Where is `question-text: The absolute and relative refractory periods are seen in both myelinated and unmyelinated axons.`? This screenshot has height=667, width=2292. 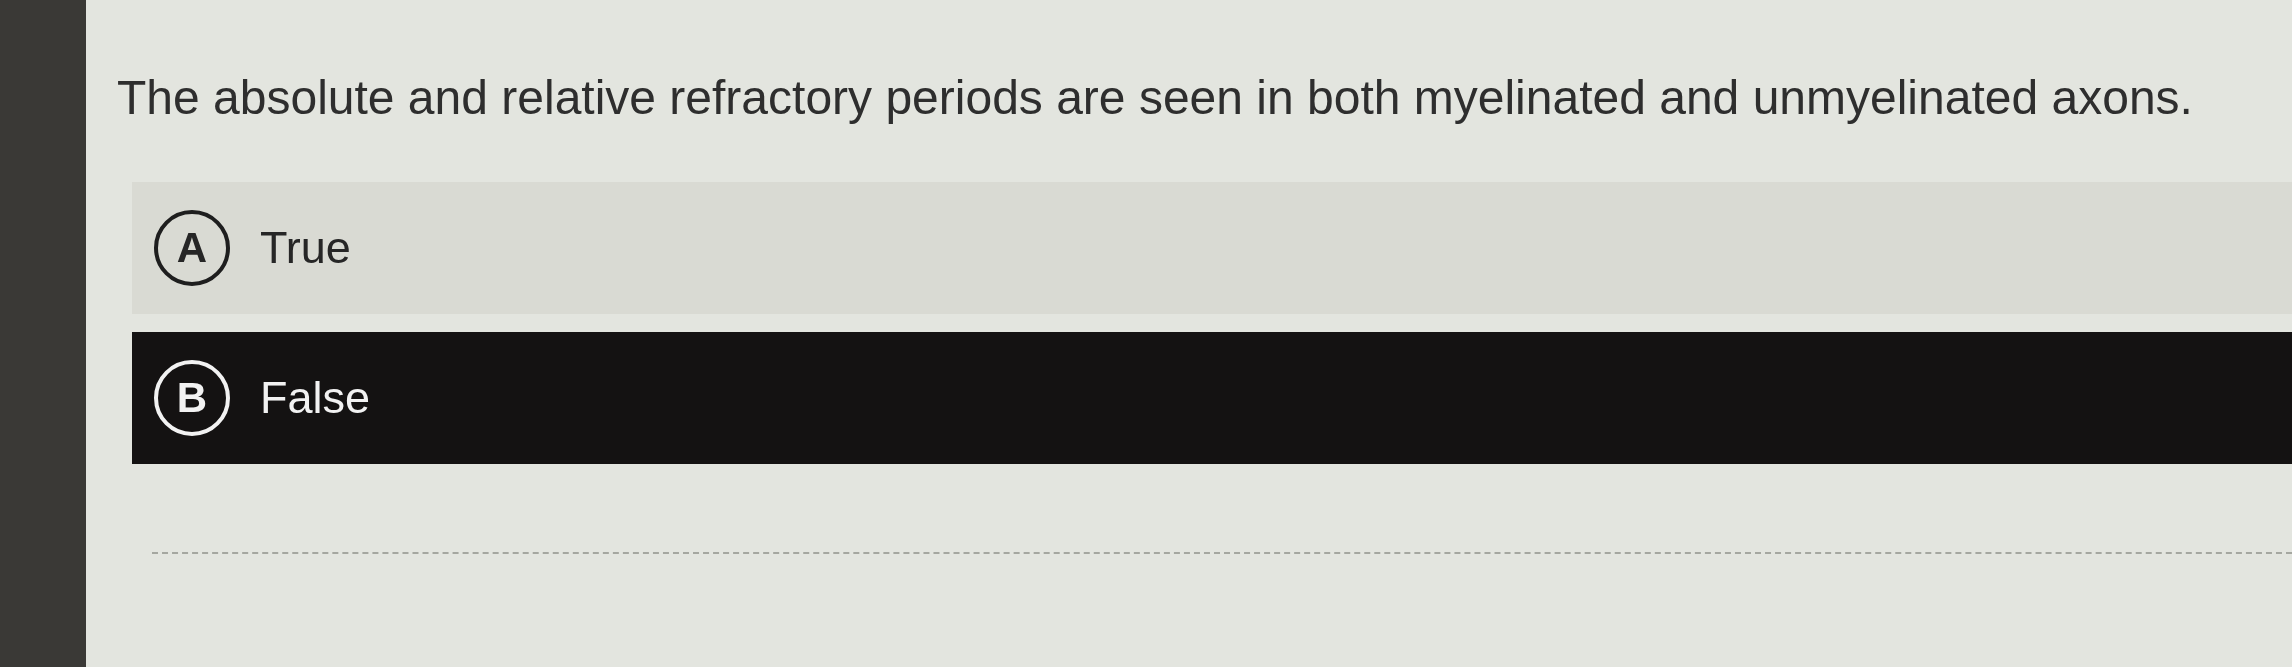 question-text: The absolute and relative refractory periods are seen in both myelinated and unmyelinated axons. is located at coordinates (1155, 98).